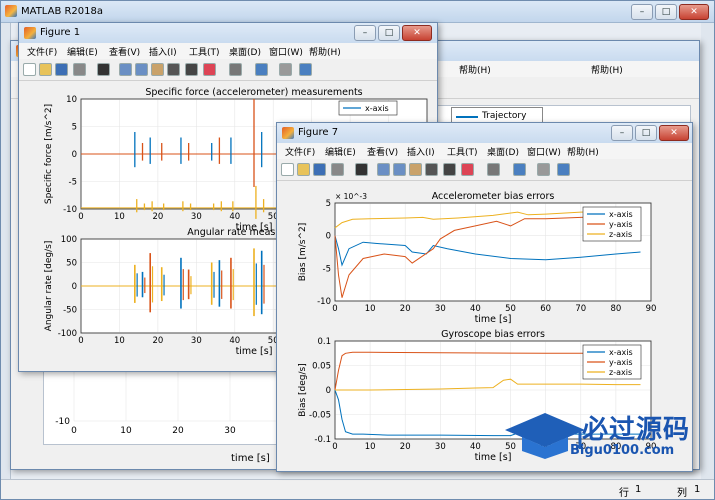 The height and width of the screenshot is (500, 715). What do you see at coordinates (622, 450) in the screenshot?
I see `watermark-url: Bigu0100.com` at bounding box center [622, 450].